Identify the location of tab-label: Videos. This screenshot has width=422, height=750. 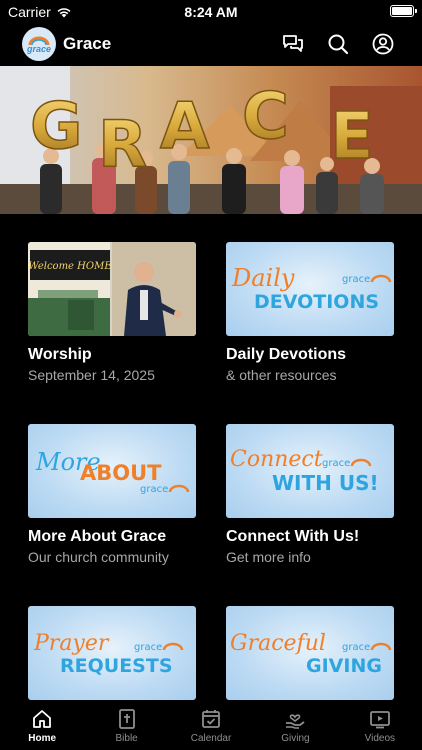
(380, 738).